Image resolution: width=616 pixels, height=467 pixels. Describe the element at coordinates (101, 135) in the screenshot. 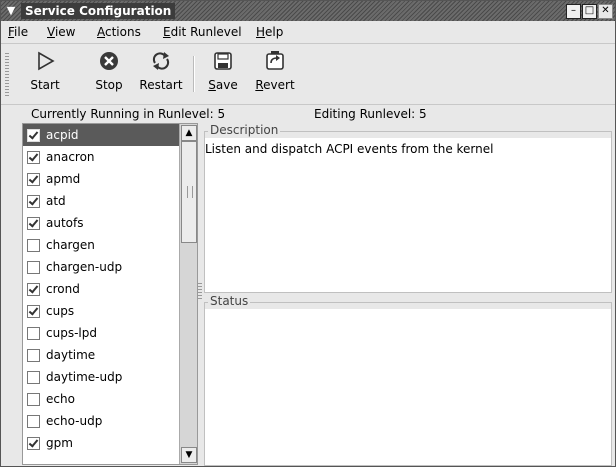

I see `service-row: acpid` at that location.